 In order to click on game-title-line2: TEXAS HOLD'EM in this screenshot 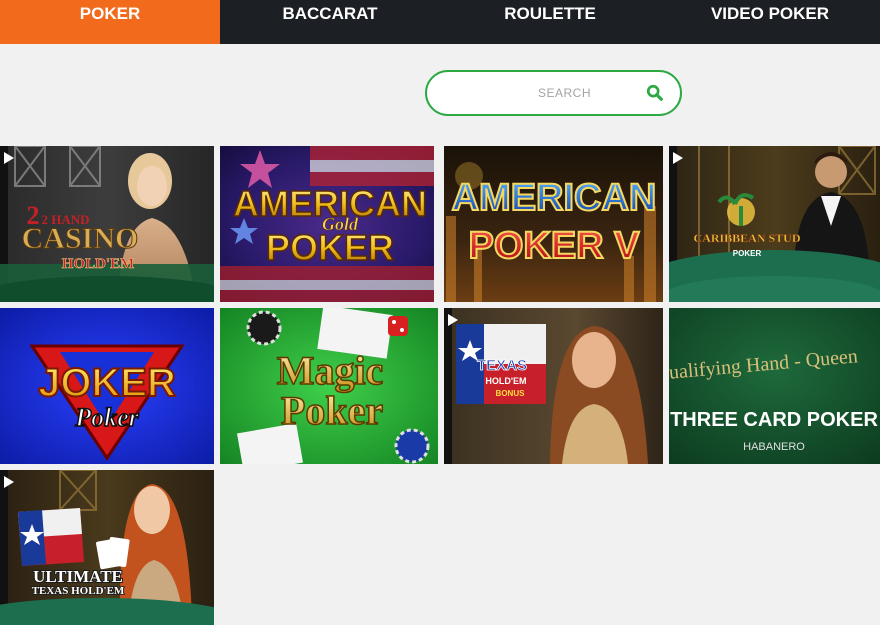, I will do `click(78, 591)`.